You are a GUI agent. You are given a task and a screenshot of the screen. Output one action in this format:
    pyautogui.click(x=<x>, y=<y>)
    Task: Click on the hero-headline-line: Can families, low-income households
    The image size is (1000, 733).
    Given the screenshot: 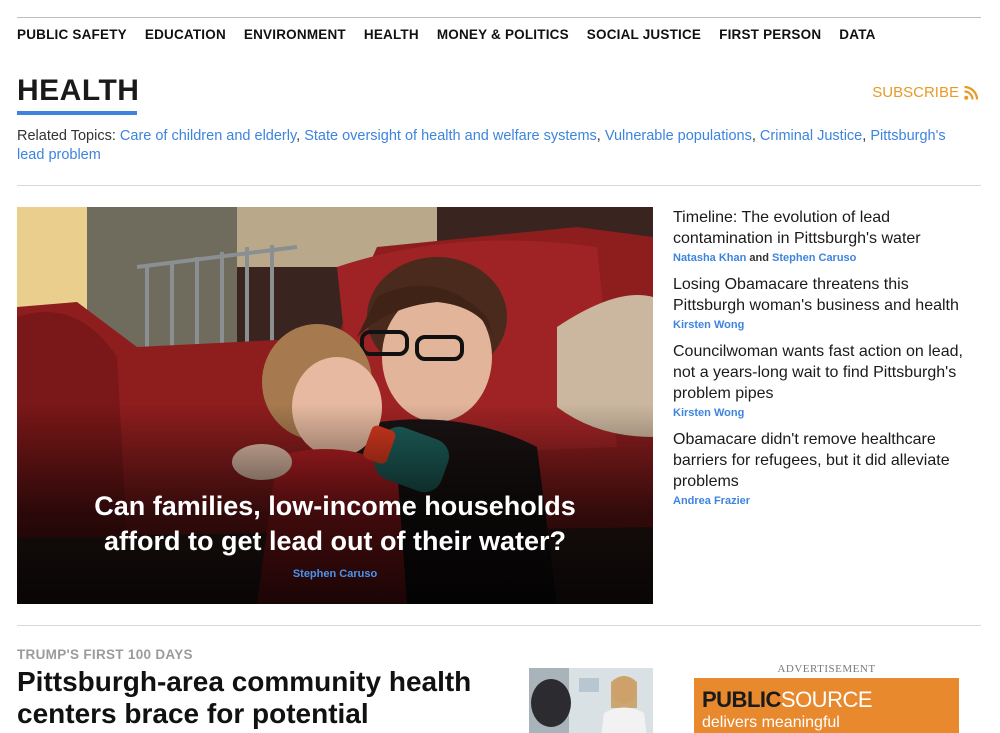 What is the action you would take?
    pyautogui.click(x=335, y=506)
    